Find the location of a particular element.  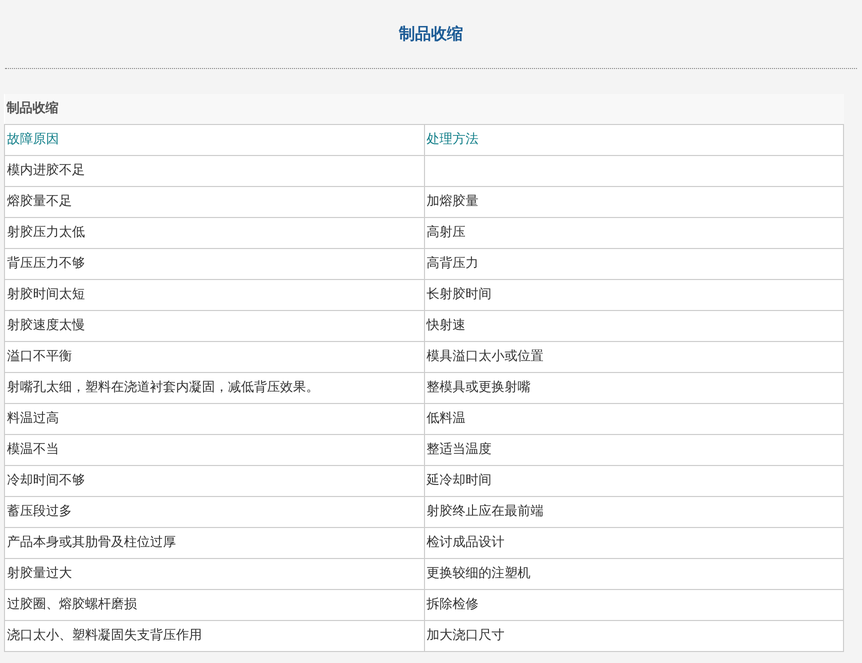

table-cell: 更换较细的注塑机 is located at coordinates (634, 573).